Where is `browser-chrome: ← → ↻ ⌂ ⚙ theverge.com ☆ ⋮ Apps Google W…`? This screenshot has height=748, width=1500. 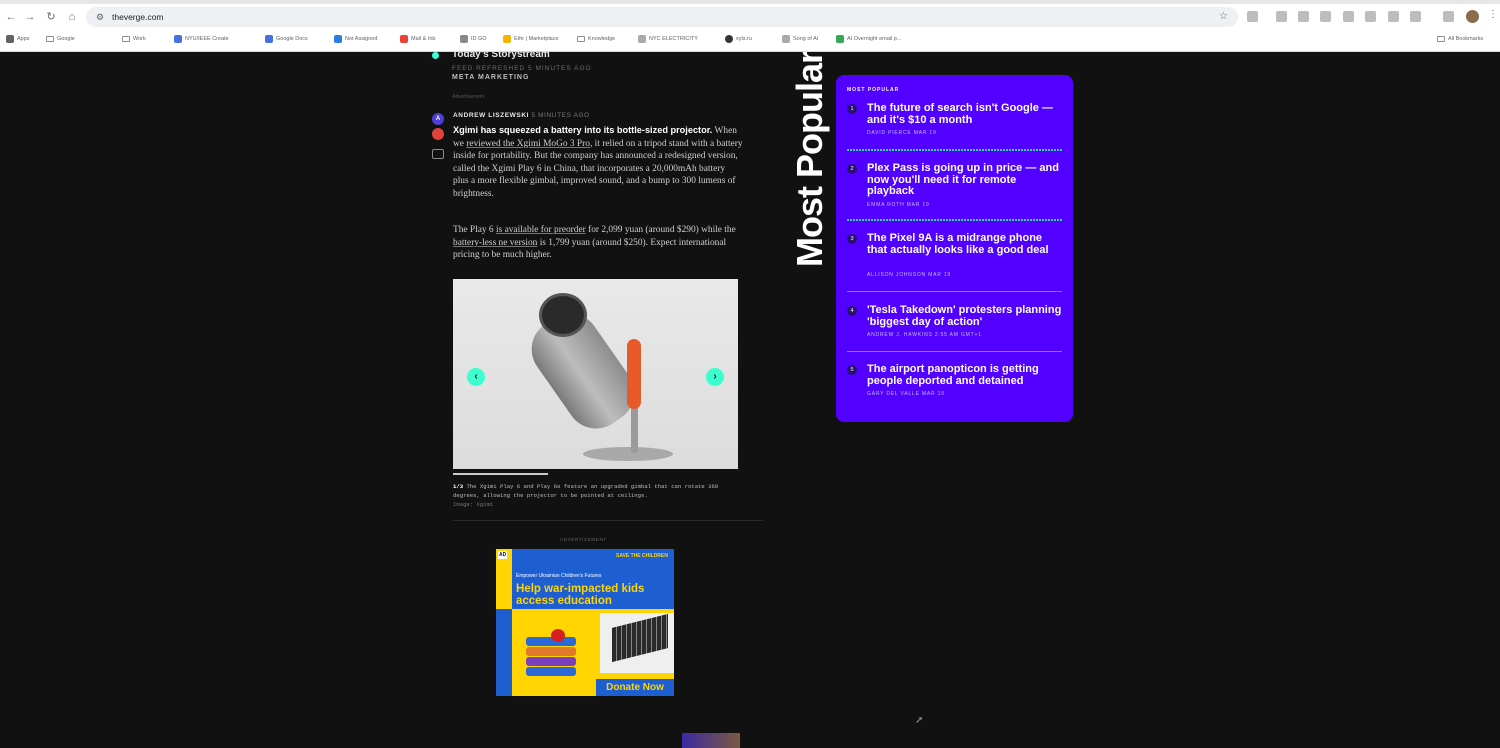
browser-chrome: ← → ↻ ⌂ ⚙ theverge.com ☆ ⋮ Apps Google W… is located at coordinates (750, 26).